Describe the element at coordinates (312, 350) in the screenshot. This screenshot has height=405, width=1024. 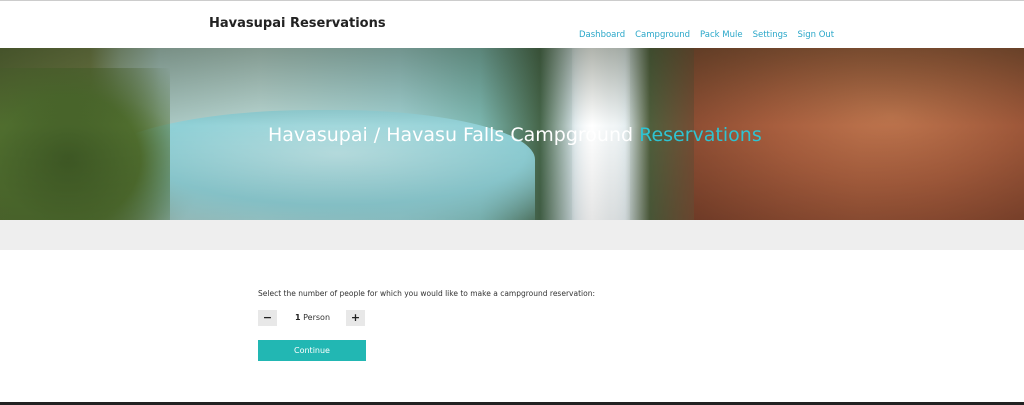
I see `continue-button: Continue` at that location.